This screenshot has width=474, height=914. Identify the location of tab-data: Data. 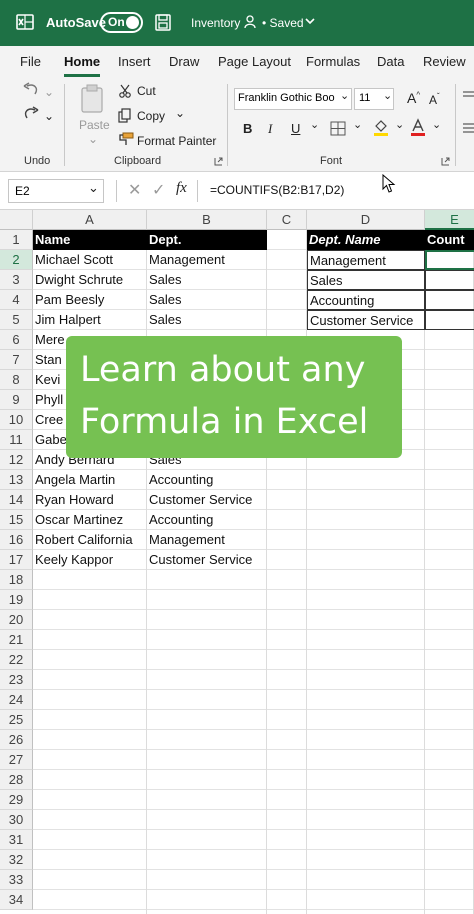
(390, 61).